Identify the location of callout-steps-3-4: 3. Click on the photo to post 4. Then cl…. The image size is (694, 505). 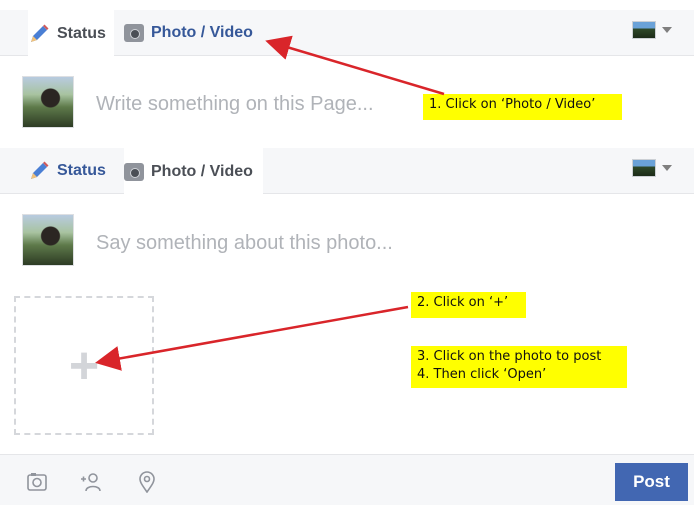
(519, 367).